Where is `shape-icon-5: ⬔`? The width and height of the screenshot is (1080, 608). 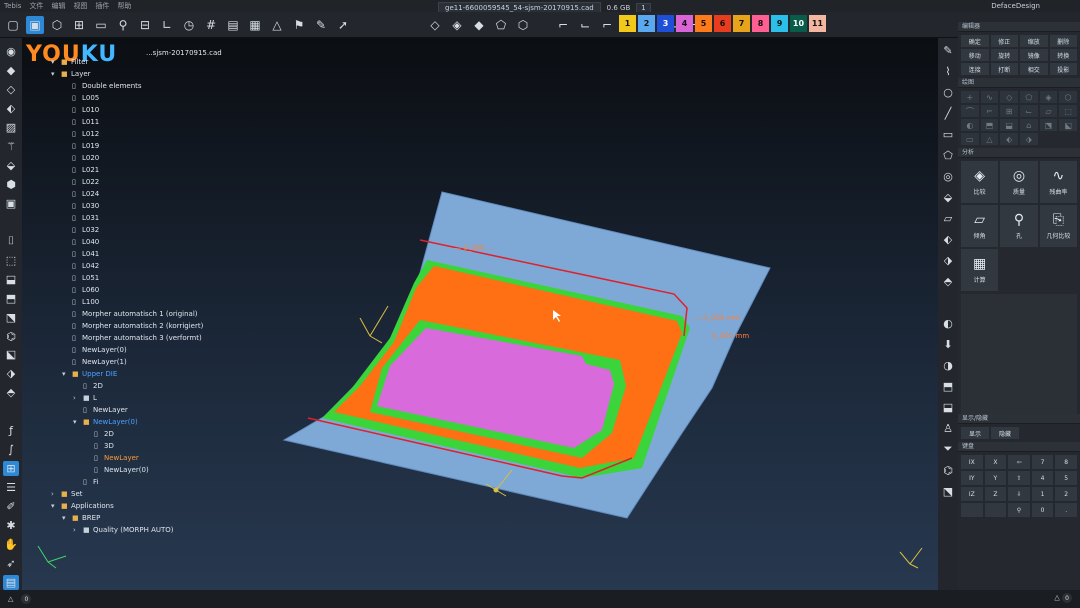 shape-icon-5: ⬔ is located at coordinates (11, 317).